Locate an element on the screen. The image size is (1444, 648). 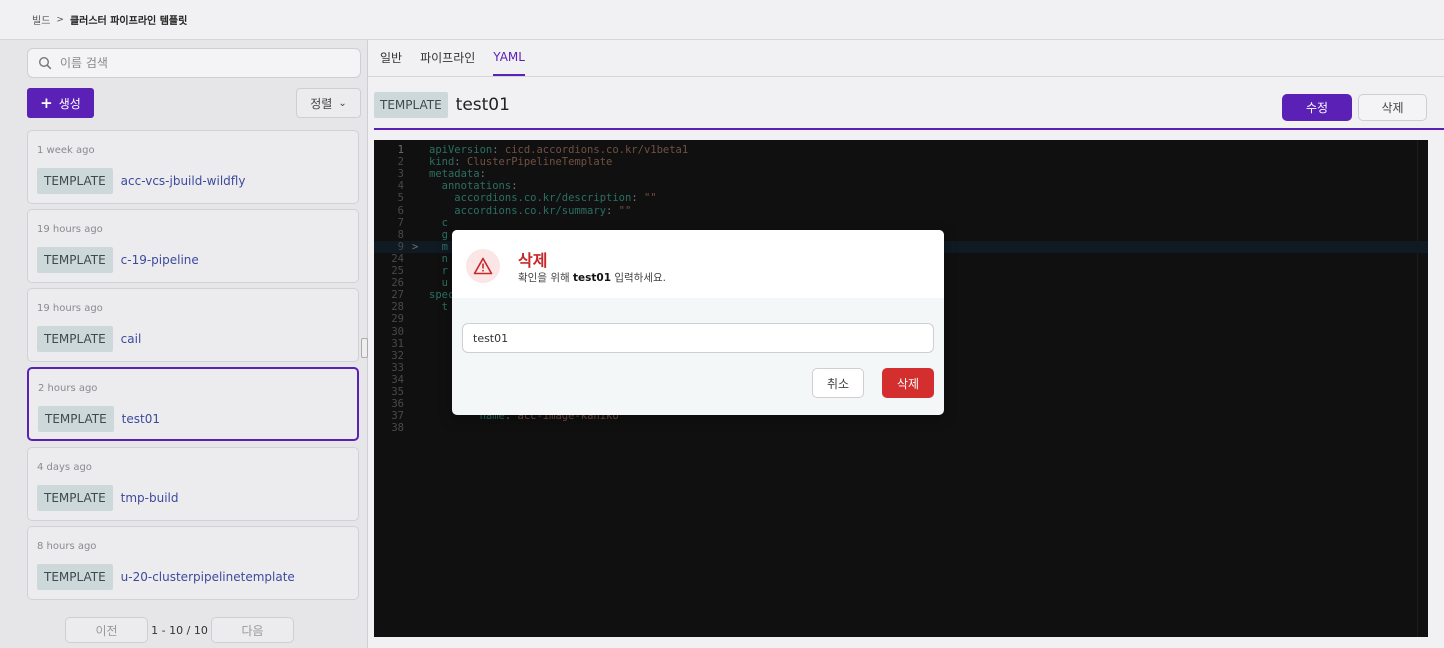
card-name: cail is located at coordinates (131, 339).